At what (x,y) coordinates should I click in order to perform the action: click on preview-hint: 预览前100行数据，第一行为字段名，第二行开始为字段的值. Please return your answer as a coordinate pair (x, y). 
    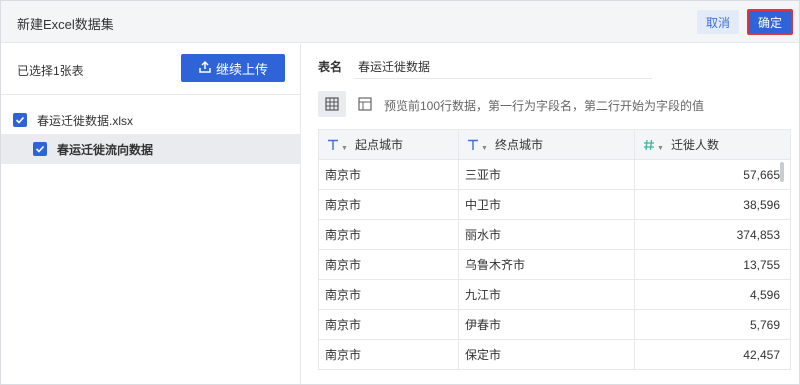
    Looking at the image, I should click on (544, 106).